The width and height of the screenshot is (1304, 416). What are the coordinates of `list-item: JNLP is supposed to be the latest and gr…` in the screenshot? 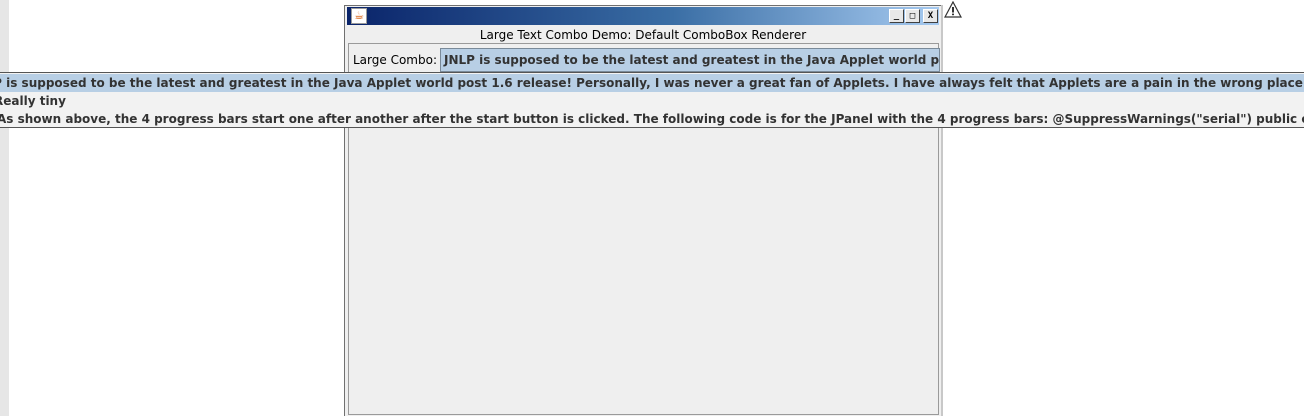 It's located at (652, 83).